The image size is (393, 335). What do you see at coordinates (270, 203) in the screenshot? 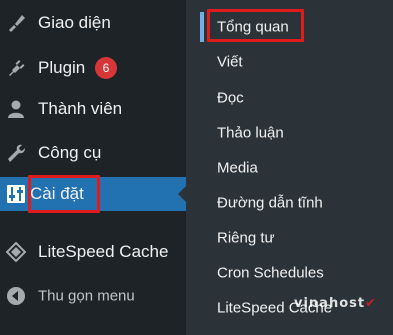
I see `submenu-item-label: Đường dẫn tĩnh` at bounding box center [270, 203].